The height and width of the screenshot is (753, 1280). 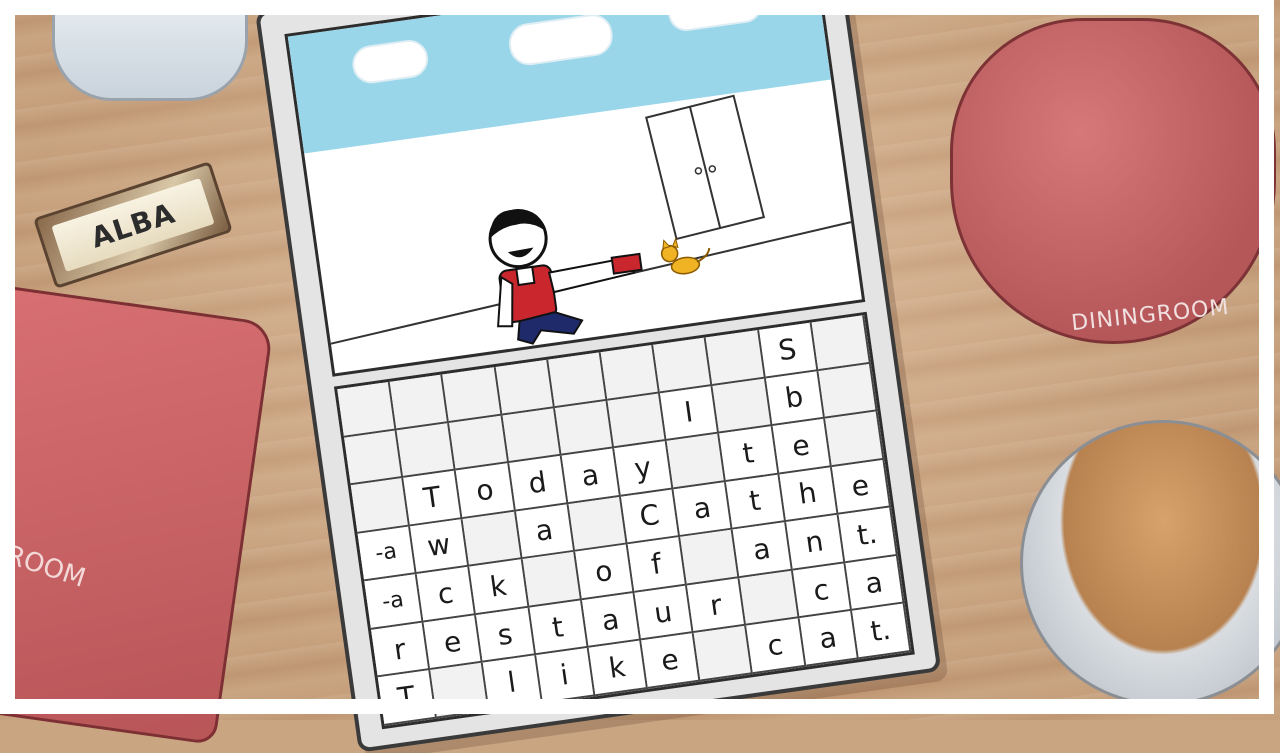 What do you see at coordinates (440, 546) in the screenshot?
I see `grid-cell: w` at bounding box center [440, 546].